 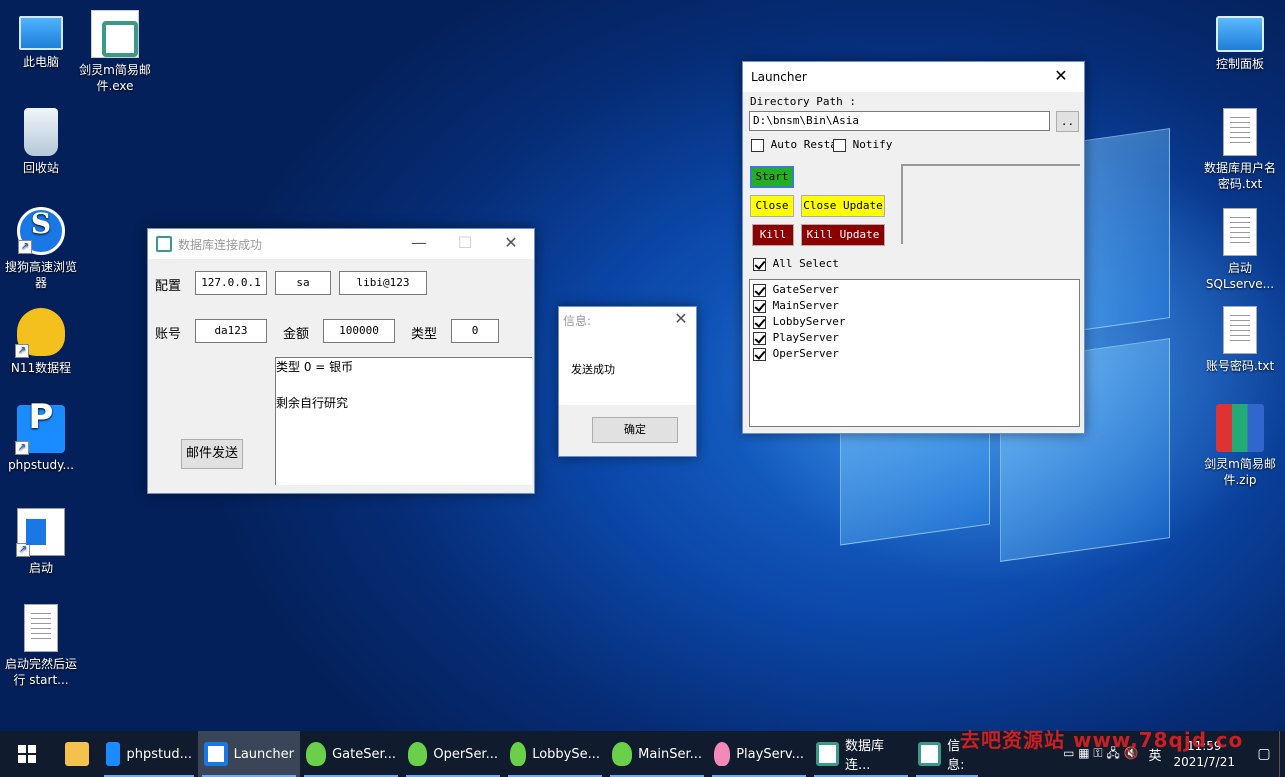 I want to click on taskbar-item-explorer, so click(x=77, y=754).